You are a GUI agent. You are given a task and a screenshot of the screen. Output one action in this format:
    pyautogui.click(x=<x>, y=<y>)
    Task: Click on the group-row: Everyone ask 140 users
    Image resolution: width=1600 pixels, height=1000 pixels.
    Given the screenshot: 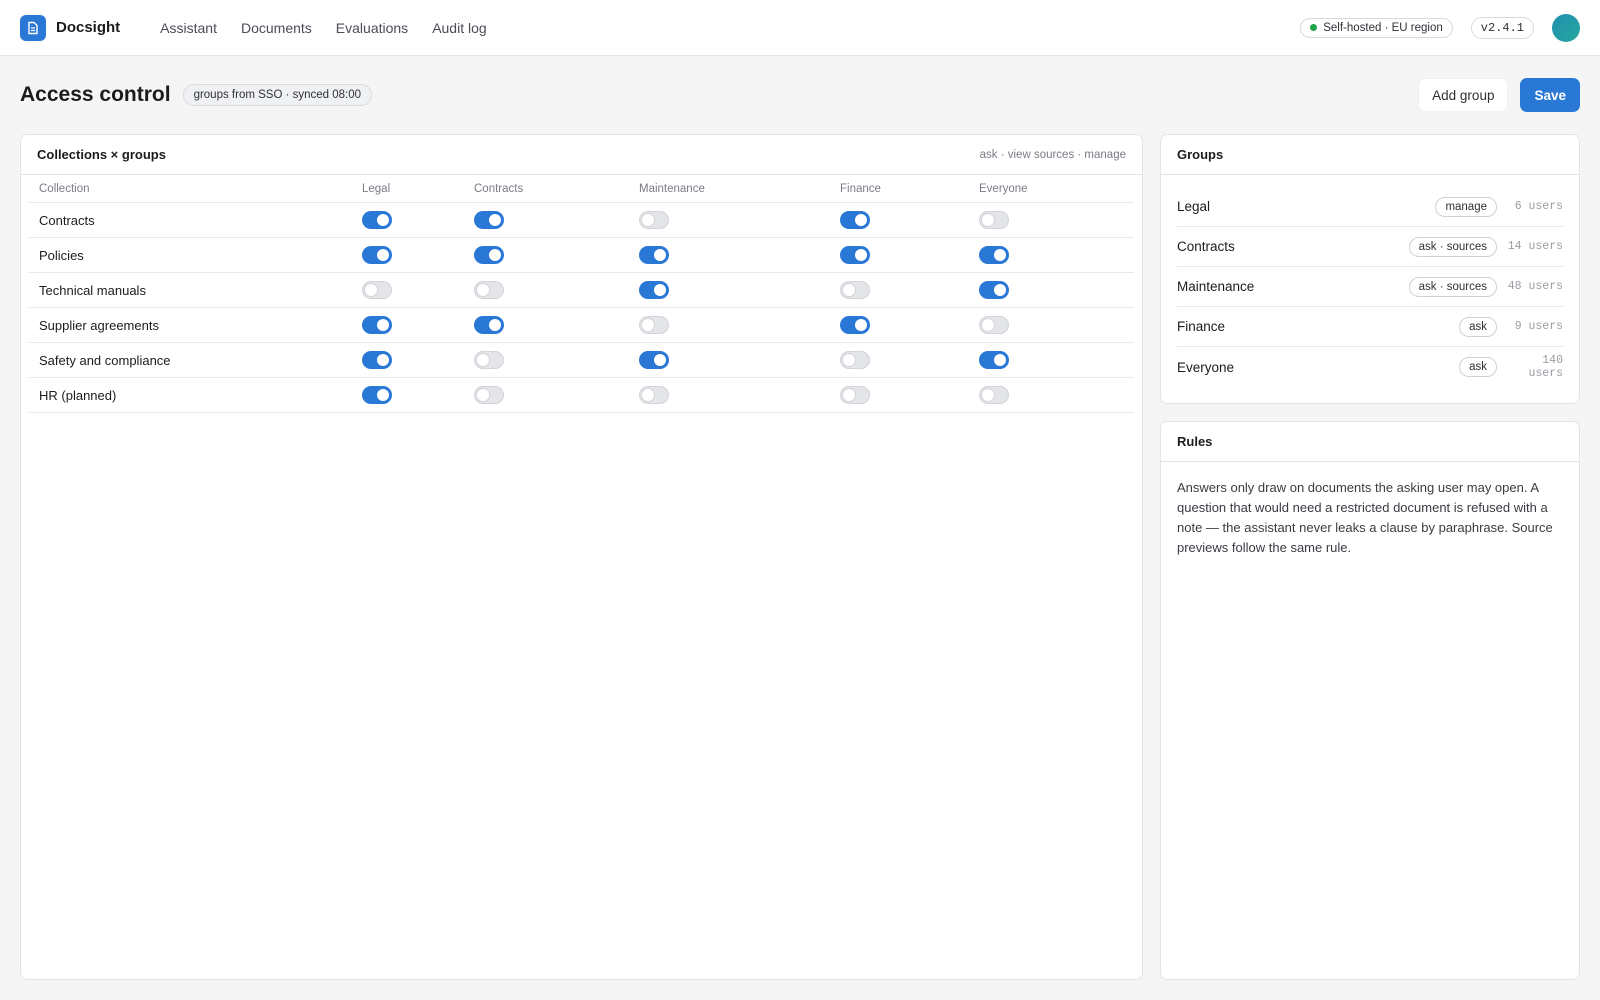 What is the action you would take?
    pyautogui.click(x=1370, y=367)
    